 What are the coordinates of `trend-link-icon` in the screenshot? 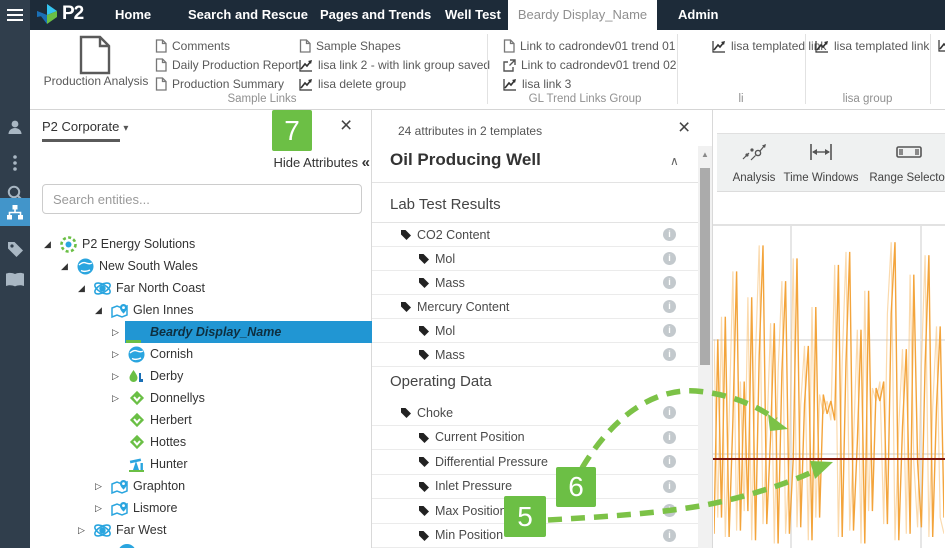 It's located at (821, 46).